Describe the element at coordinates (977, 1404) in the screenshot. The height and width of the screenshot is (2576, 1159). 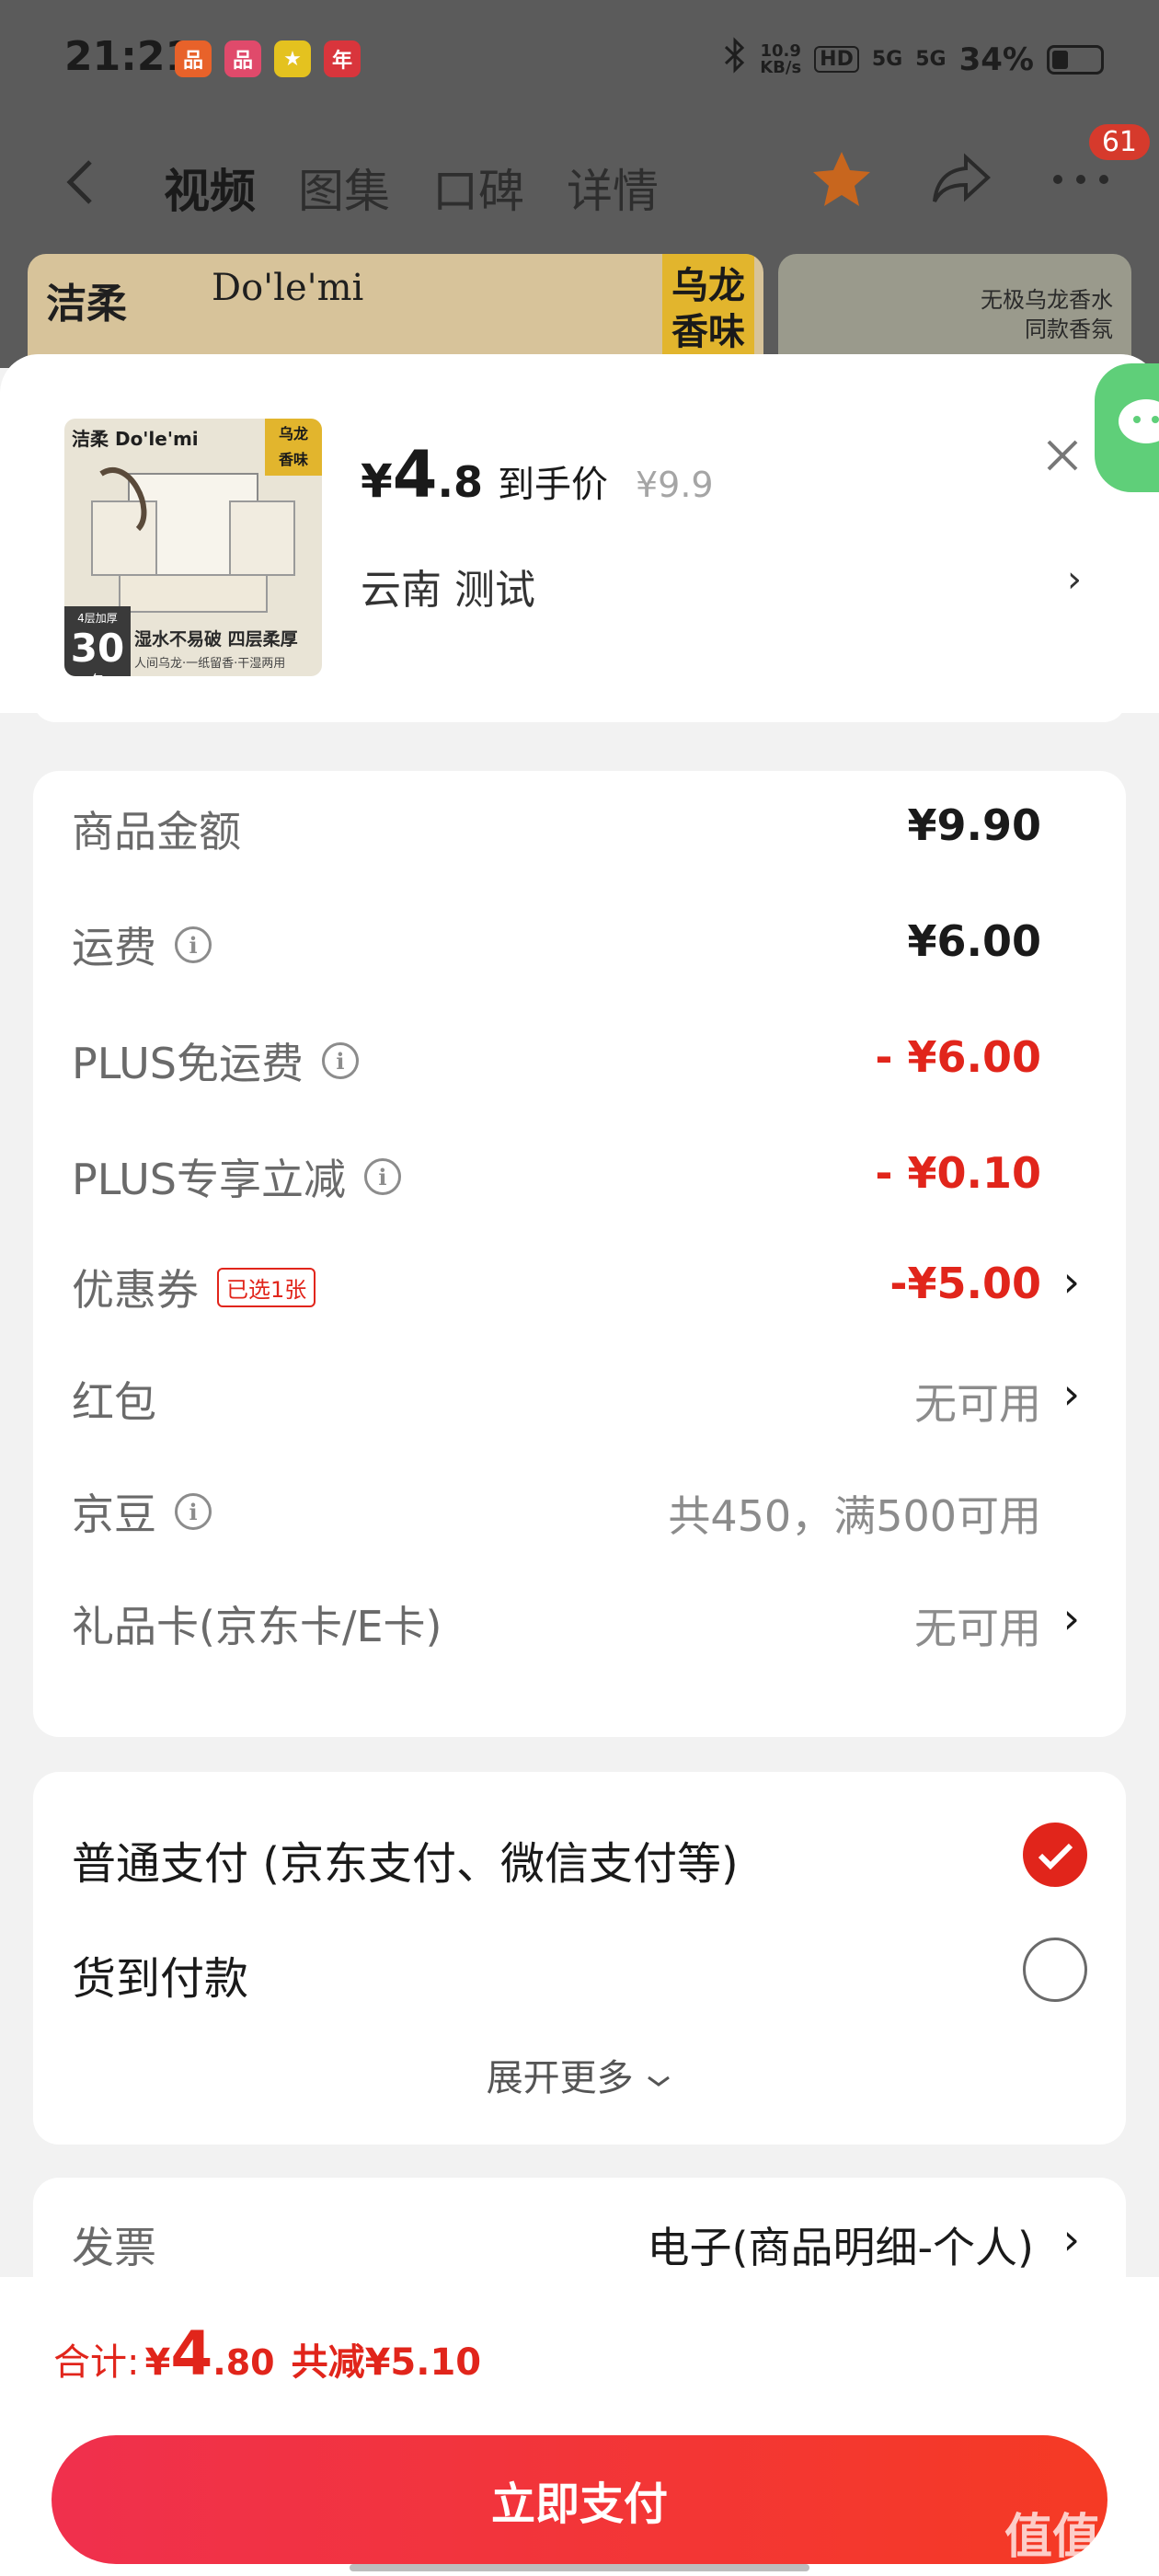
I see `fee-value: 无可用` at that location.